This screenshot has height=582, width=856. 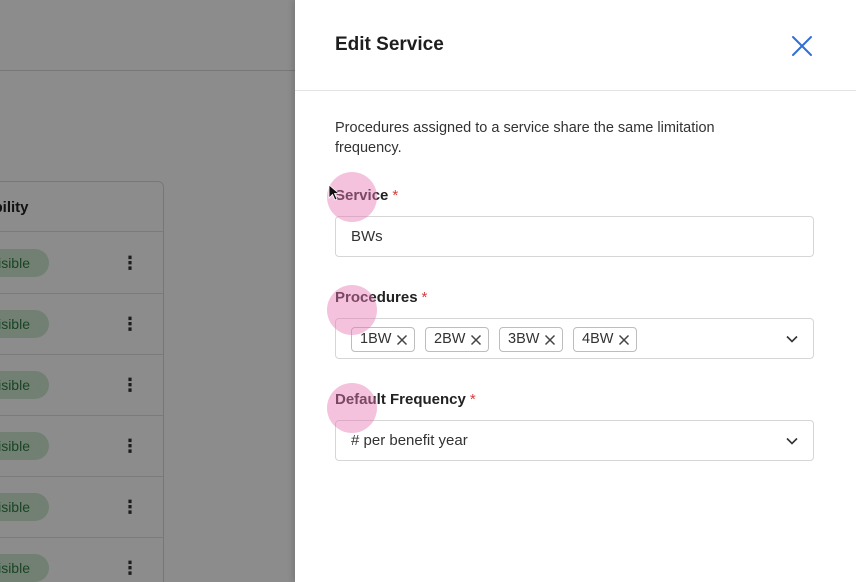 I want to click on close-icon, so click(x=802, y=46).